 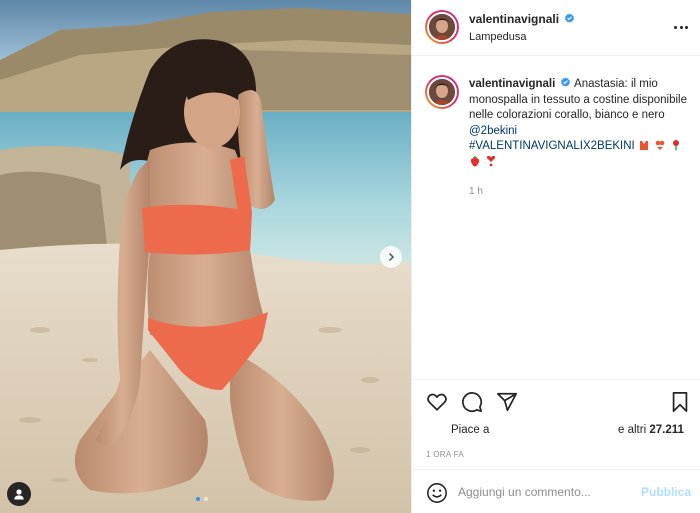 I want to click on post-age: 1 ORA FA, so click(x=445, y=454).